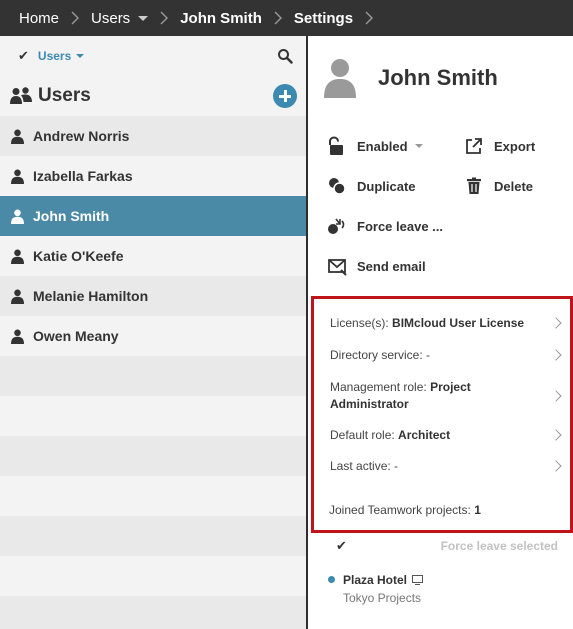  Describe the element at coordinates (64, 95) in the screenshot. I see `users-title: Users` at that location.